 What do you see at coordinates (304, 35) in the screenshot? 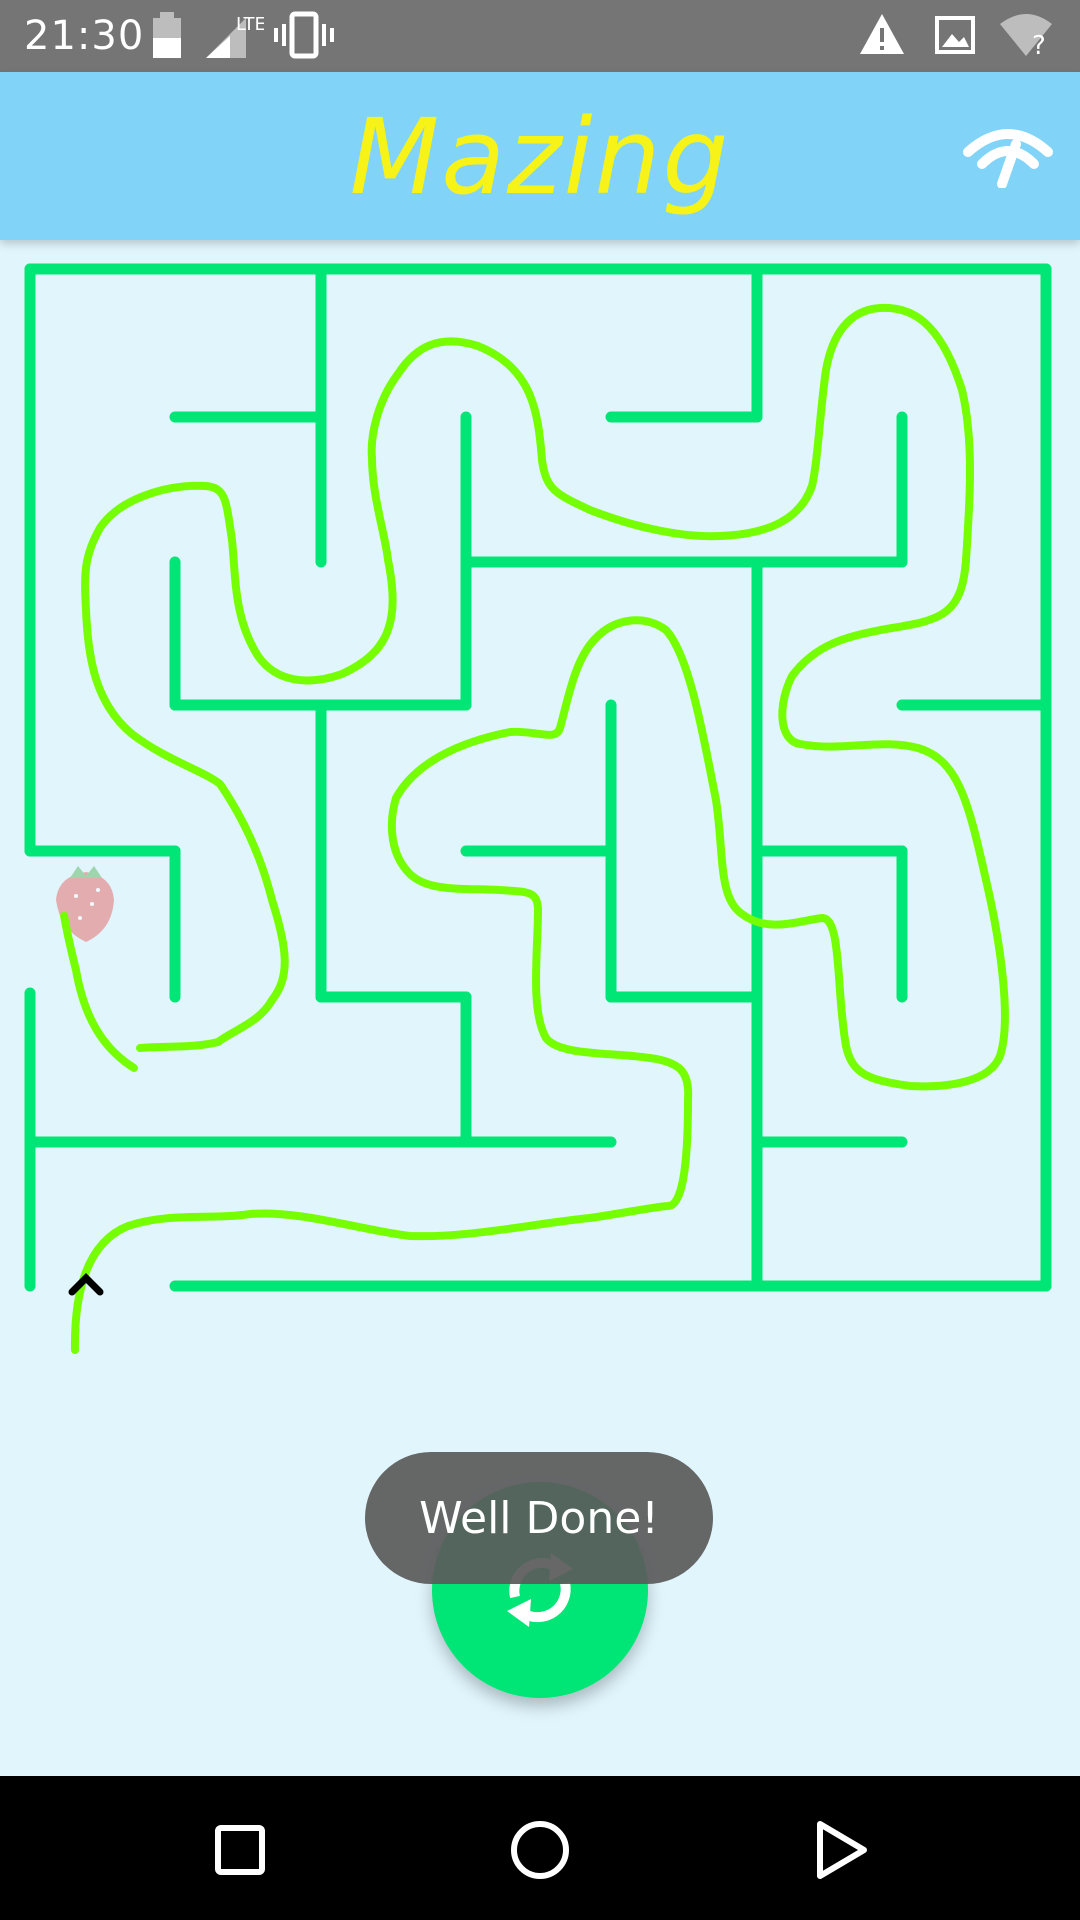
I see `vibrate-icon` at bounding box center [304, 35].